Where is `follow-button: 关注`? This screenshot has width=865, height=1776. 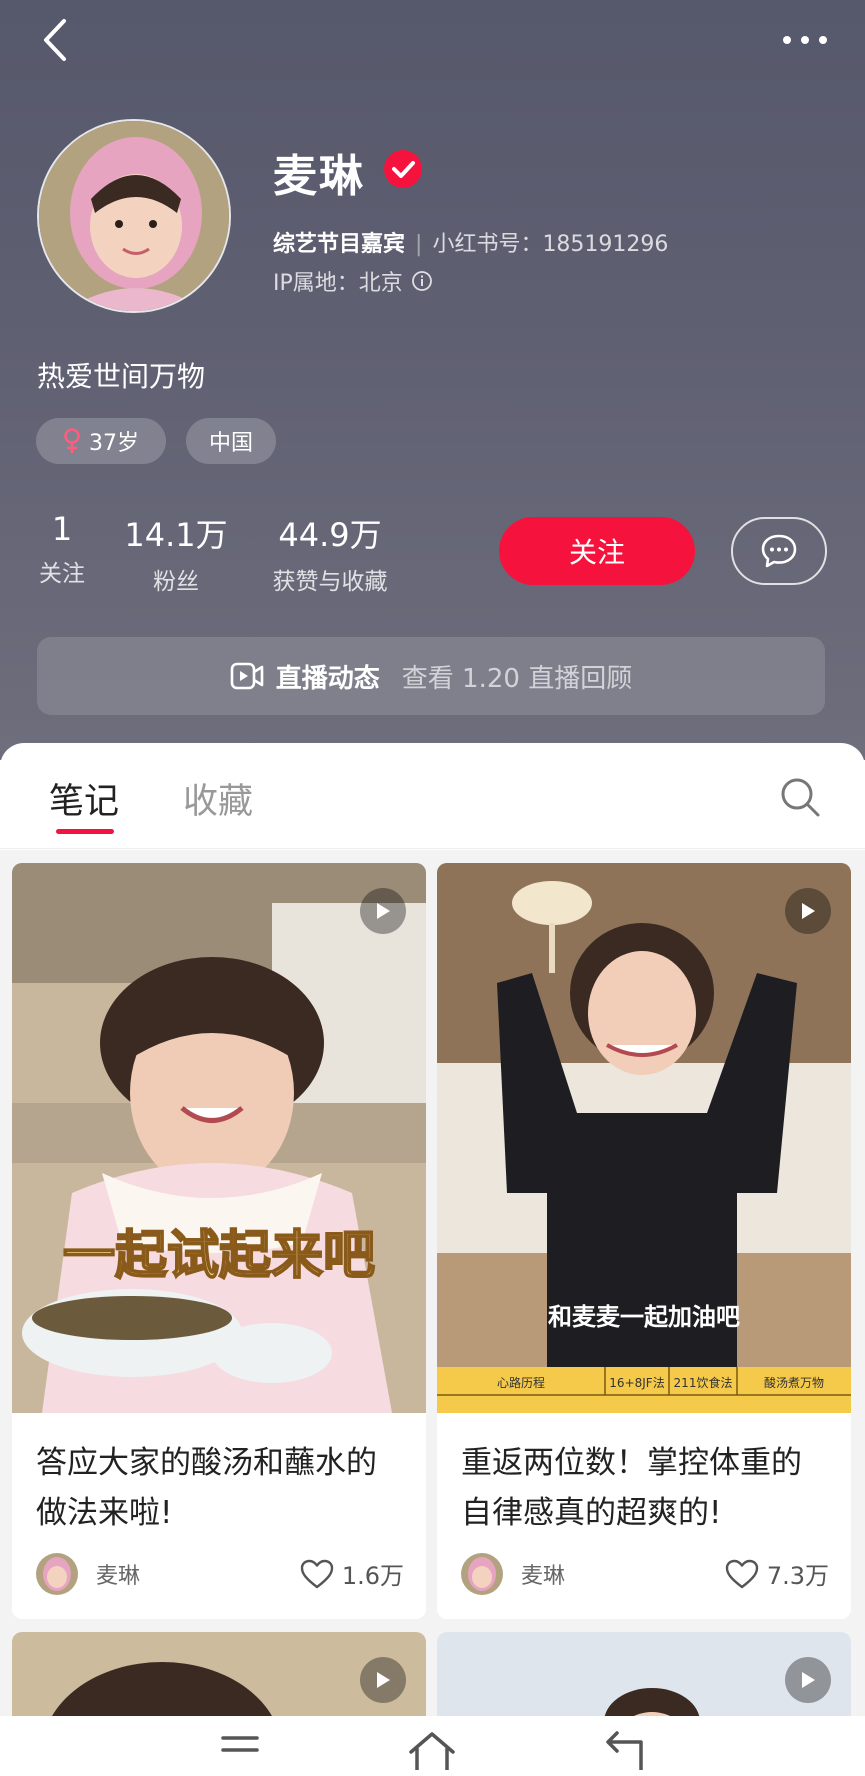 follow-button: 关注 is located at coordinates (597, 551).